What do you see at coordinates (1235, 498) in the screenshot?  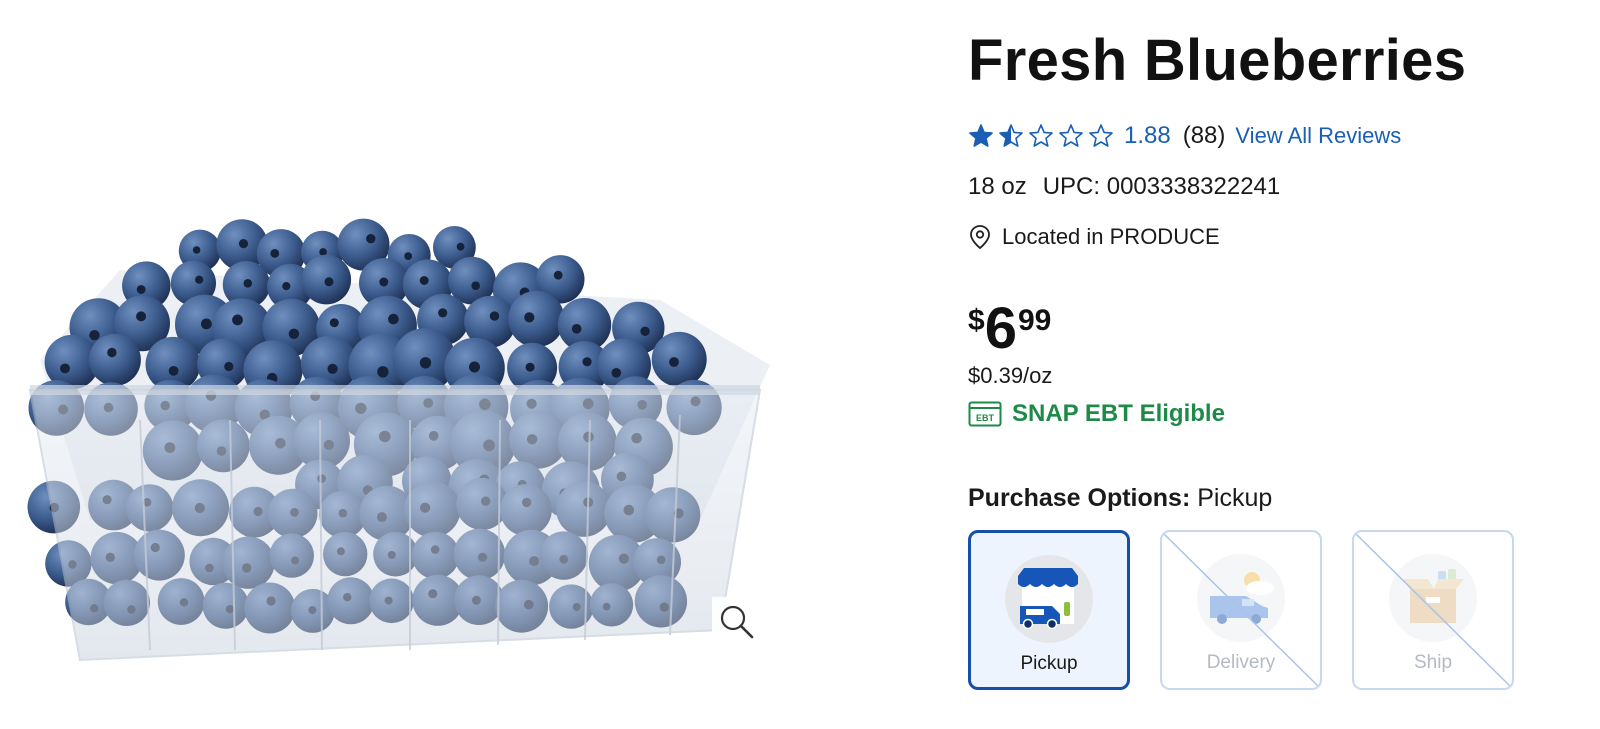 I see `purchase-options-value: Pickup` at bounding box center [1235, 498].